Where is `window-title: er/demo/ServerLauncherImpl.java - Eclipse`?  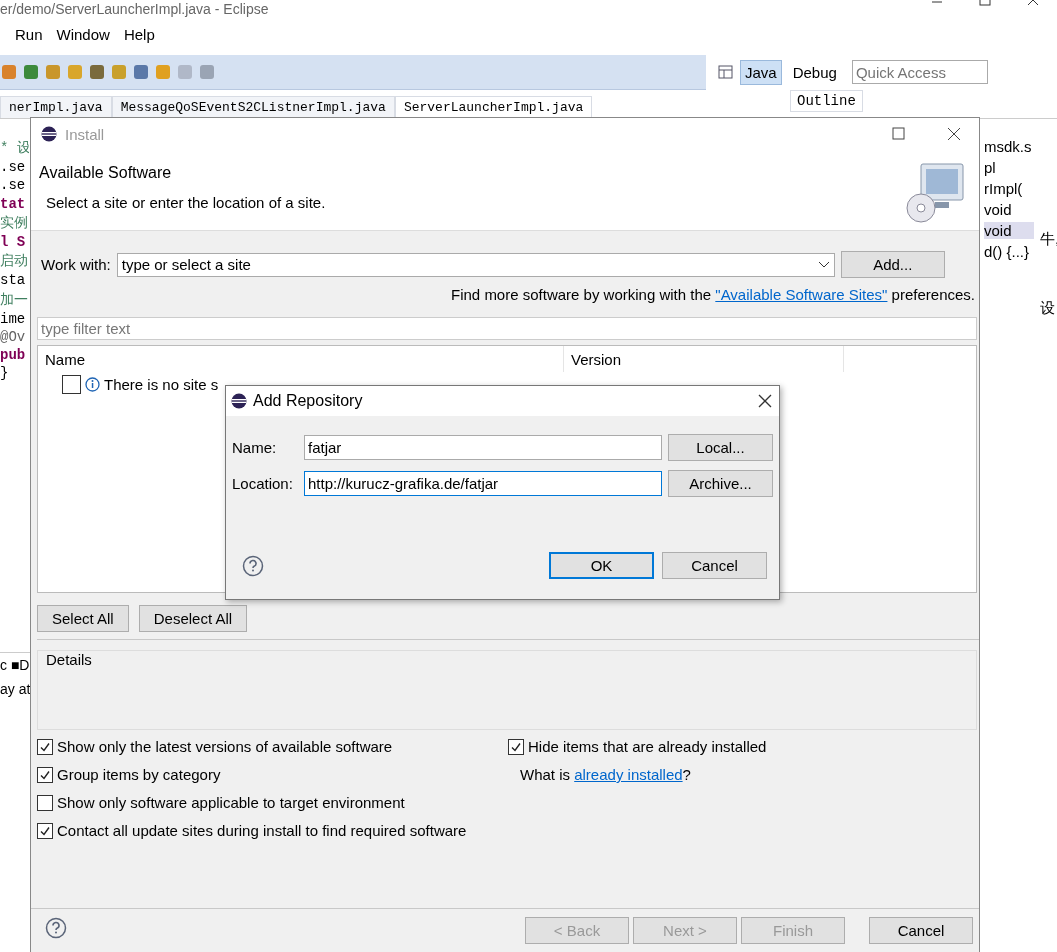 window-title: er/demo/ServerLauncherImpl.java - Eclipse is located at coordinates (134, 9).